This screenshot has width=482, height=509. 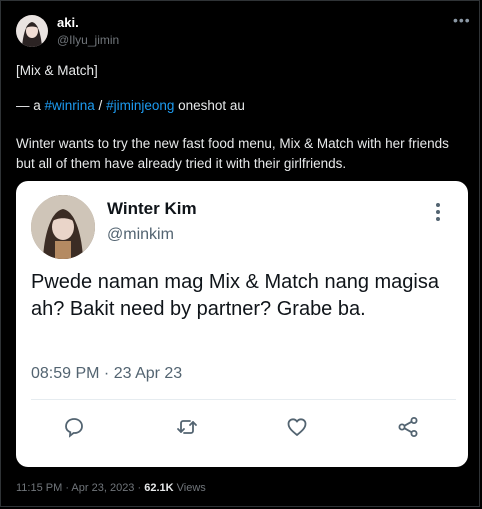 What do you see at coordinates (88, 40) in the screenshot?
I see `author-handle: @Ilyu_jimin` at bounding box center [88, 40].